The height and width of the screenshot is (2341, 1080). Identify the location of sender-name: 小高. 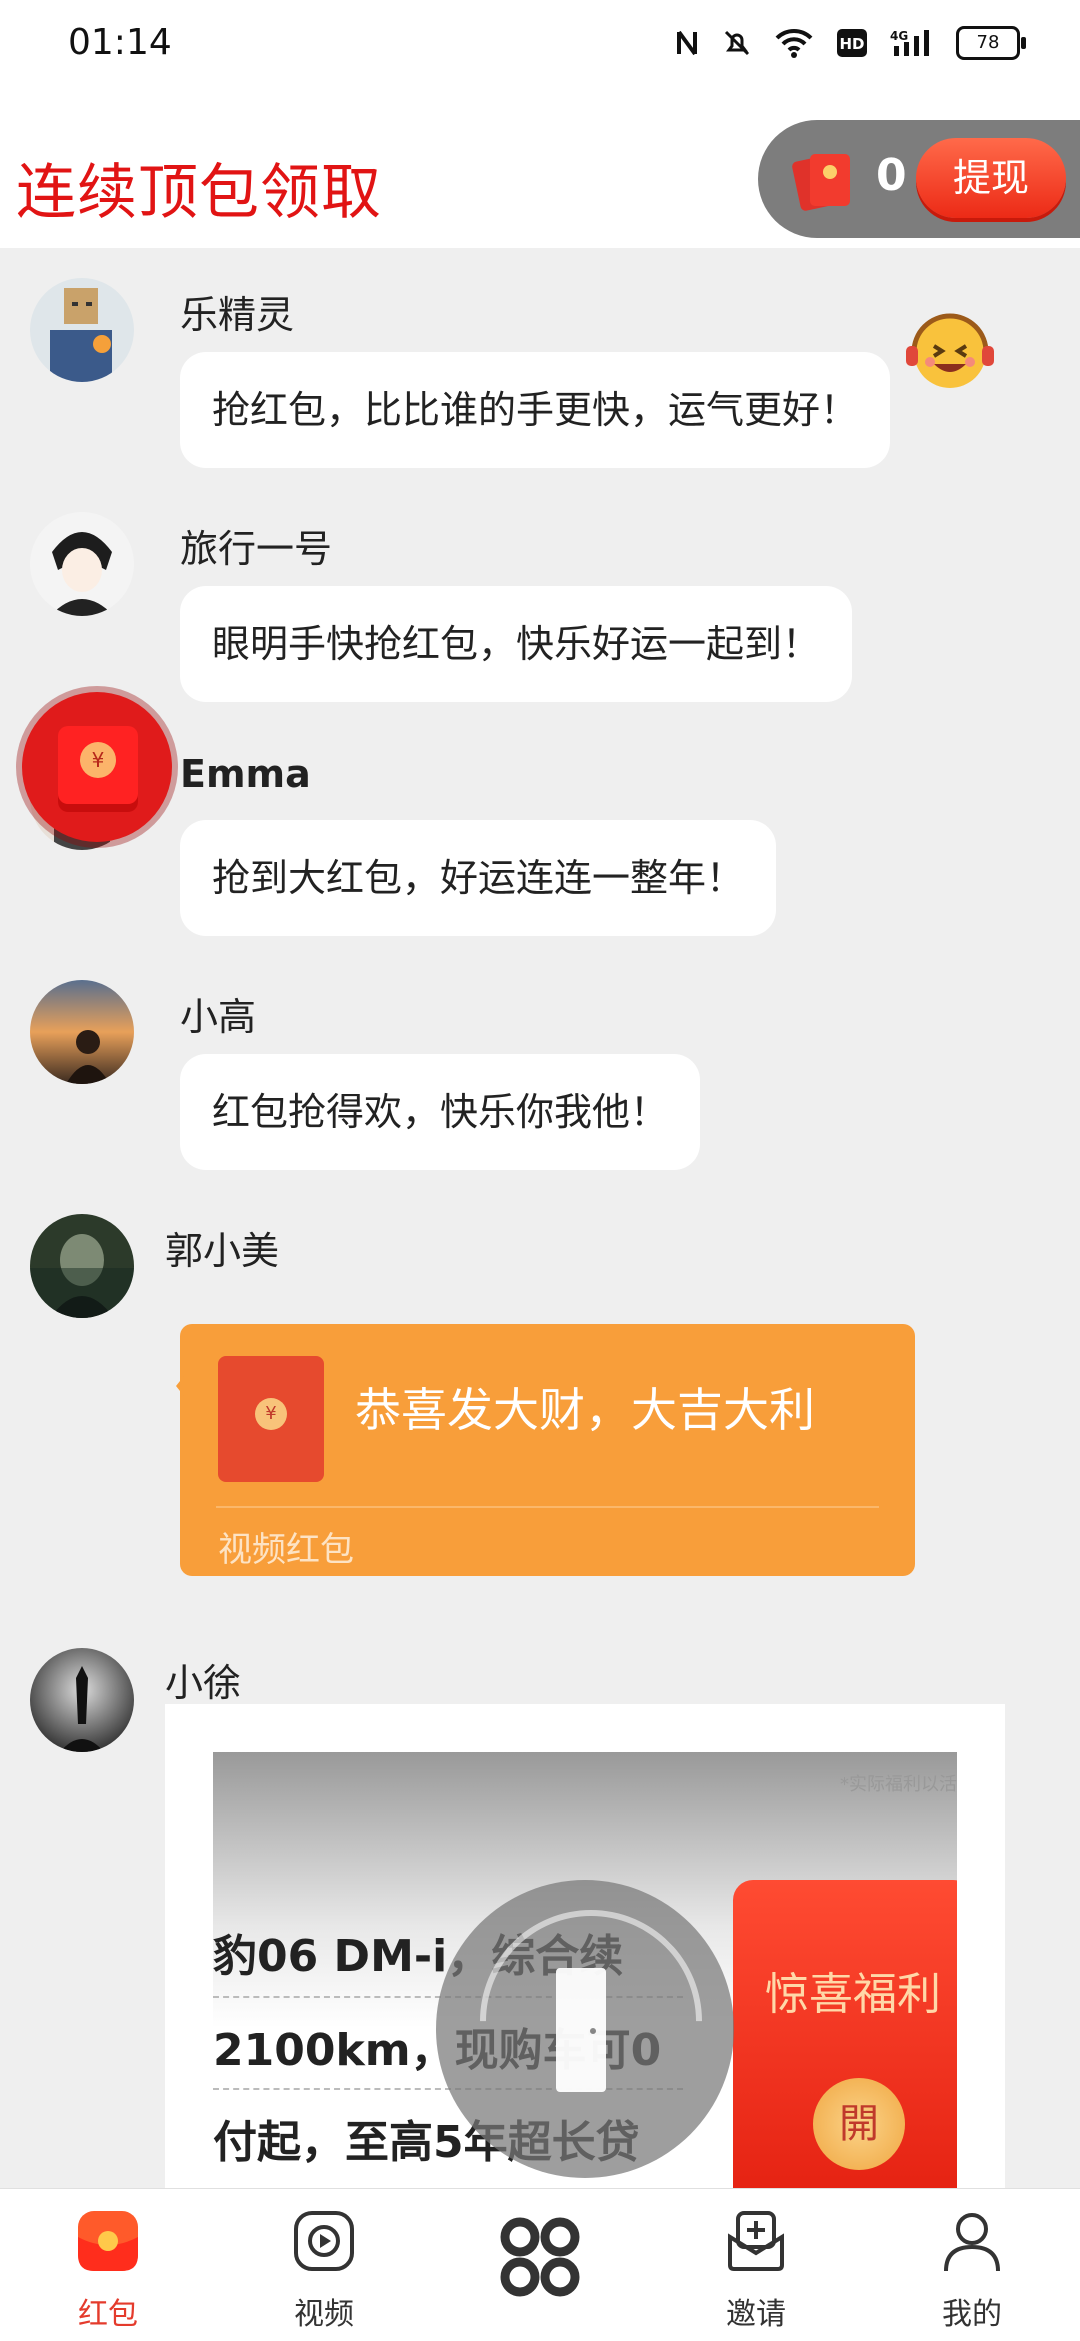
(218, 1017).